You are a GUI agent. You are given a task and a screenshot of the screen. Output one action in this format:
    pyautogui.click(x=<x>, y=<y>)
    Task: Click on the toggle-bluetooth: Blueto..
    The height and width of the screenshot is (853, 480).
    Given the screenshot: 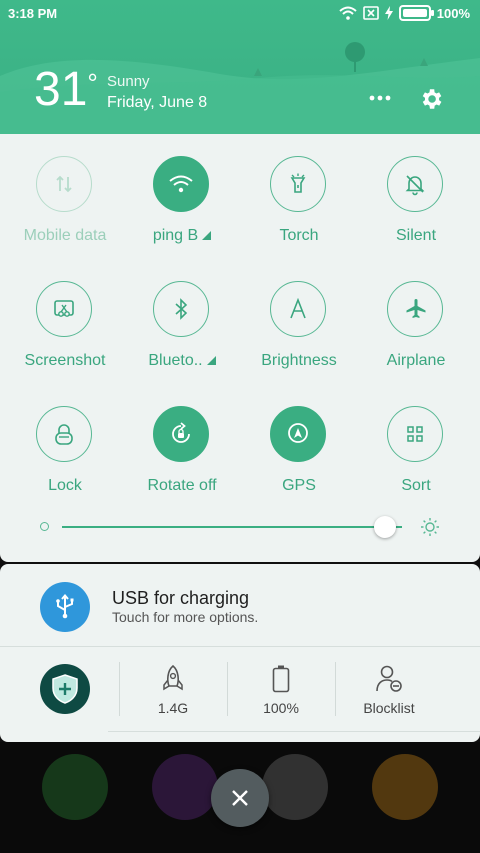 What is the action you would take?
    pyautogui.click(x=182, y=314)
    